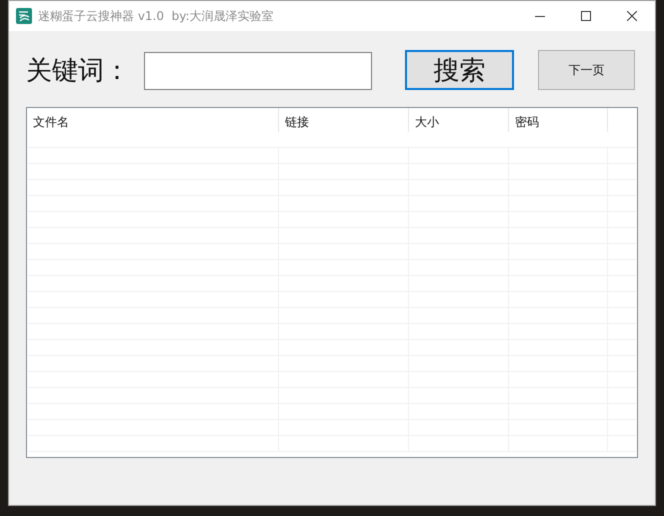 This screenshot has height=516, width=664. What do you see at coordinates (459, 70) in the screenshot?
I see `search-button: 搜索` at bounding box center [459, 70].